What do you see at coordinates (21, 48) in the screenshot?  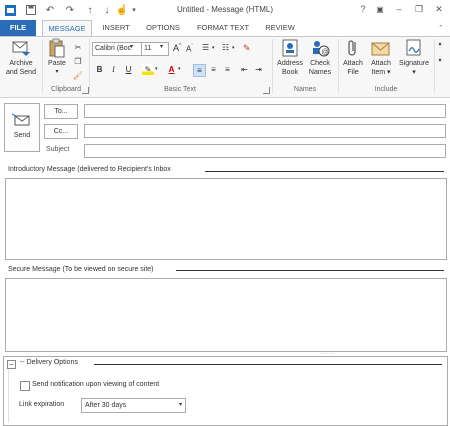 I see `archive-send-icon` at bounding box center [21, 48].